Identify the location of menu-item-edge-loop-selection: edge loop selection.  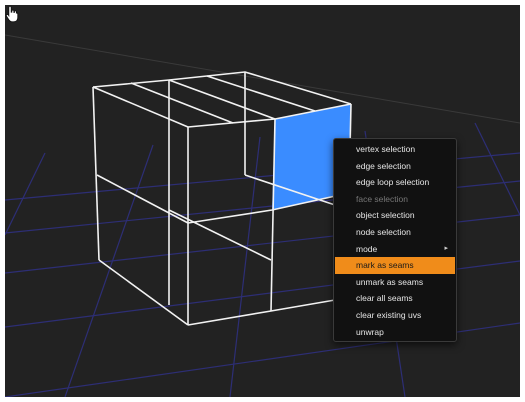
(395, 182).